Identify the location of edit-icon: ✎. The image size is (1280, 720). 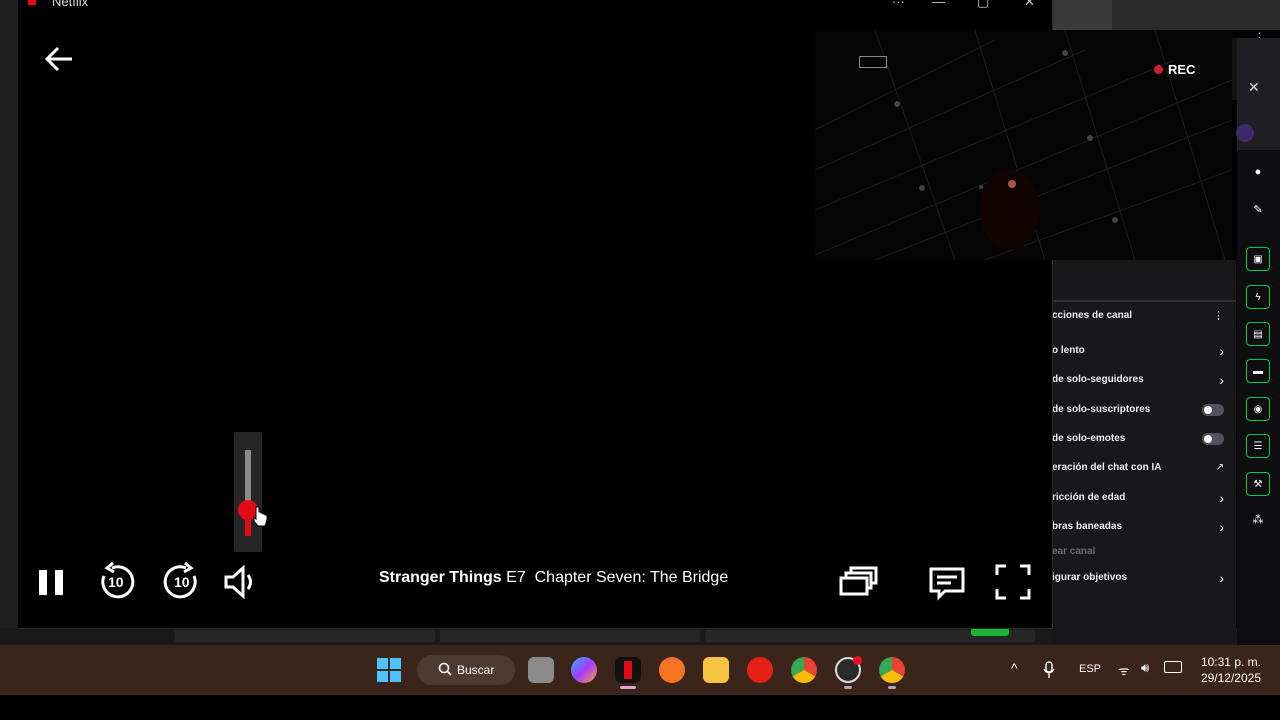
(1258, 211).